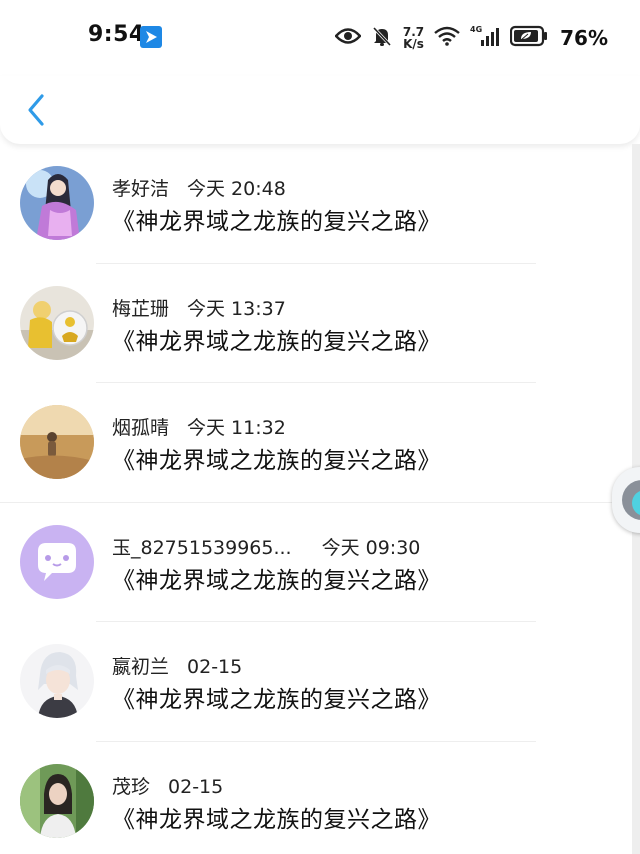 Image resolution: width=640 pixels, height=854 pixels. I want to click on message-date: 今天 09:30, so click(371, 547).